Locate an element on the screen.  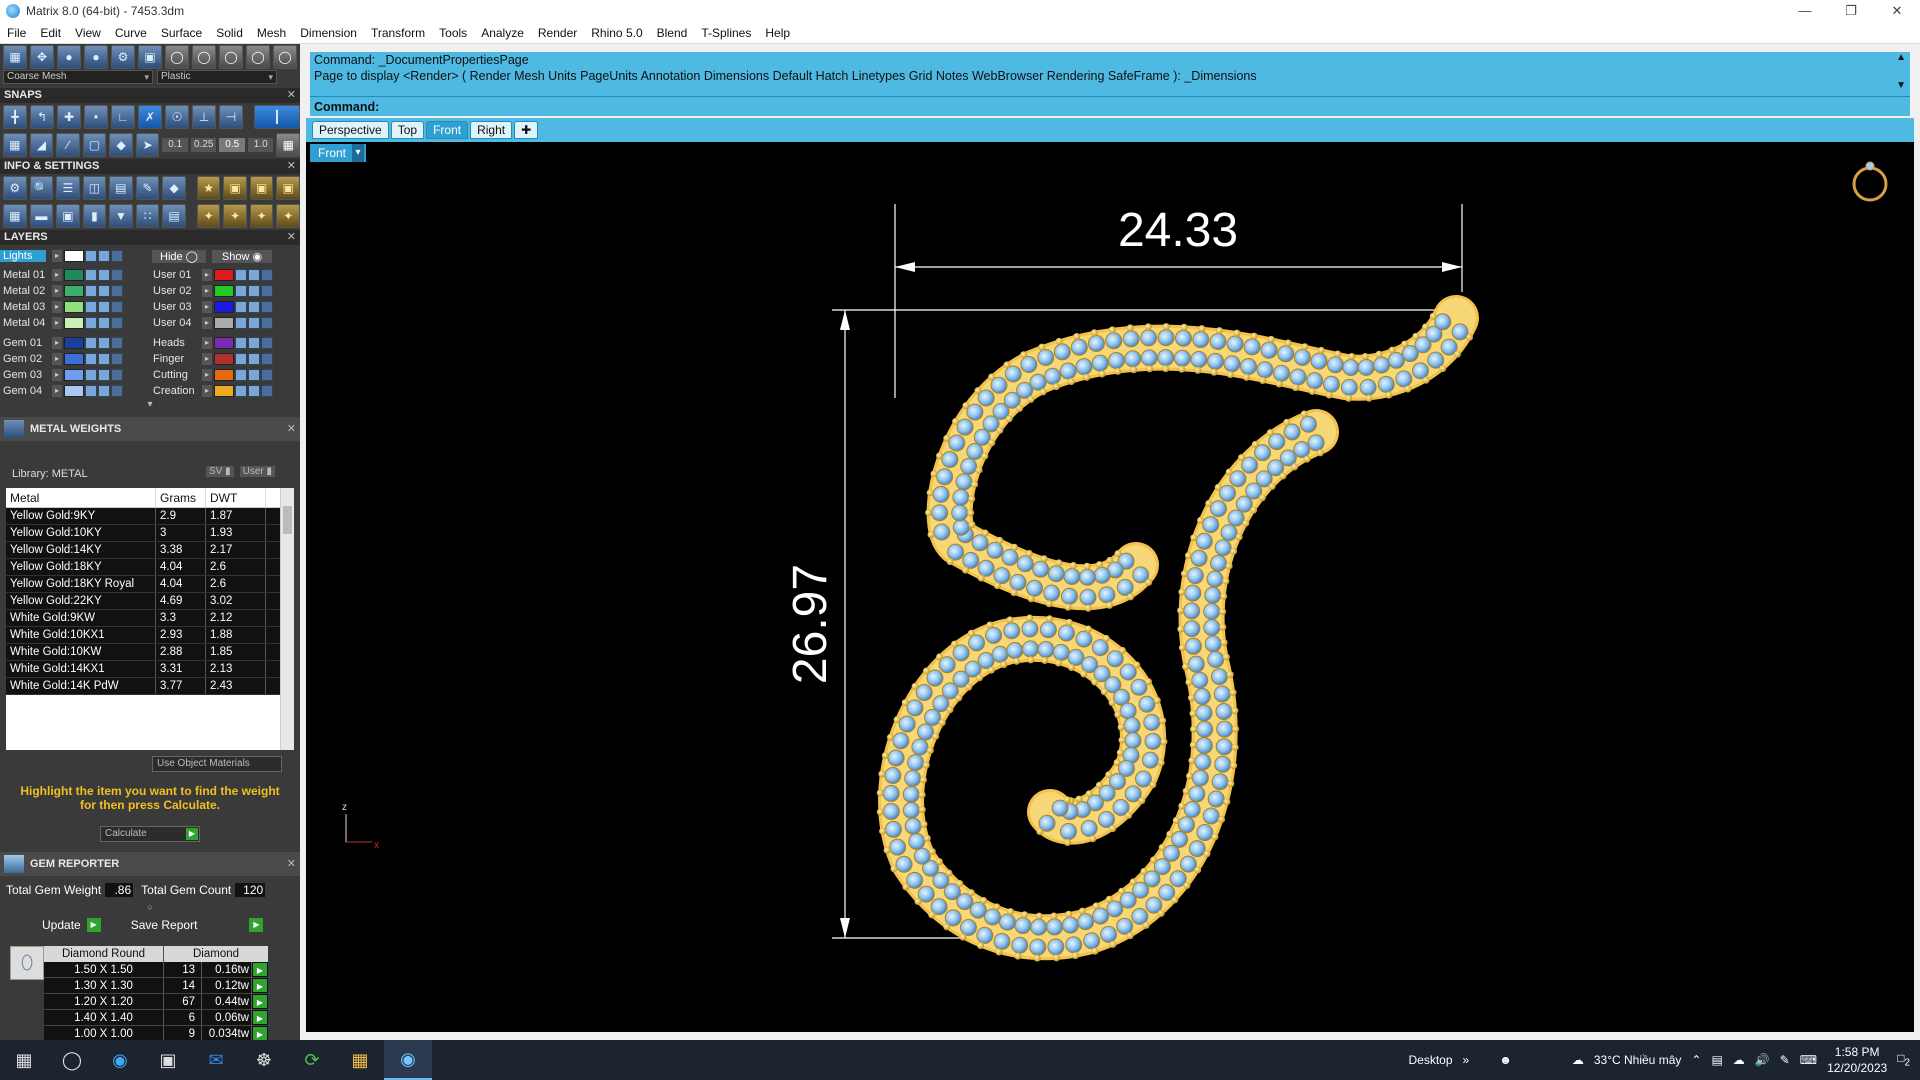
scatter-icon: ∷ is located at coordinates (147, 216).